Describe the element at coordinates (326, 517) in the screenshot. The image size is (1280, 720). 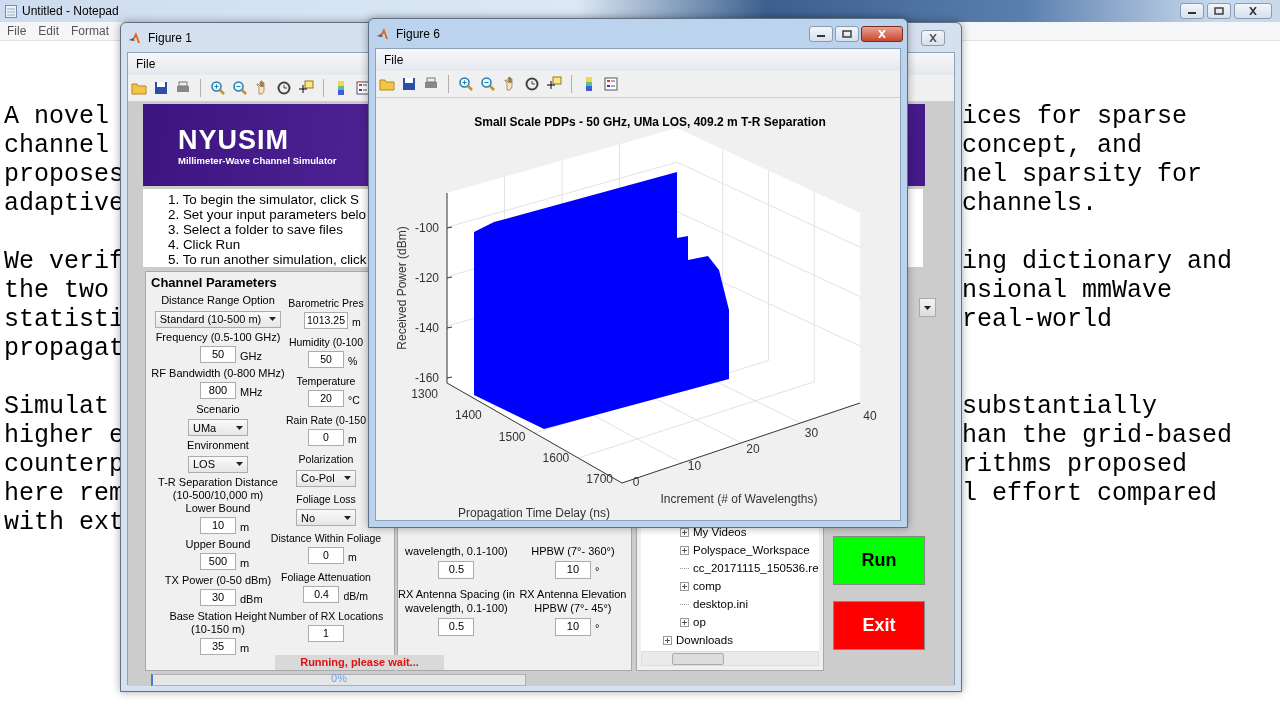
I see `dropdown: No` at that location.